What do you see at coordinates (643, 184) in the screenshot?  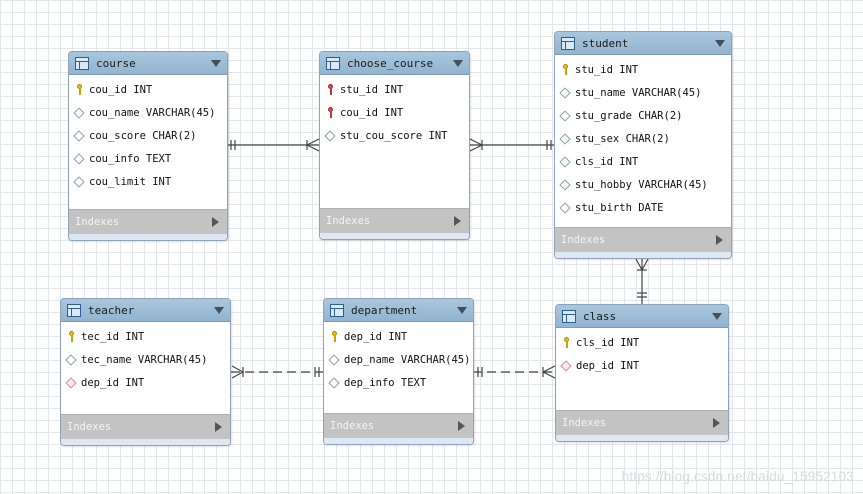 I see `column-row: stu_hobby VARCHAR(45)` at bounding box center [643, 184].